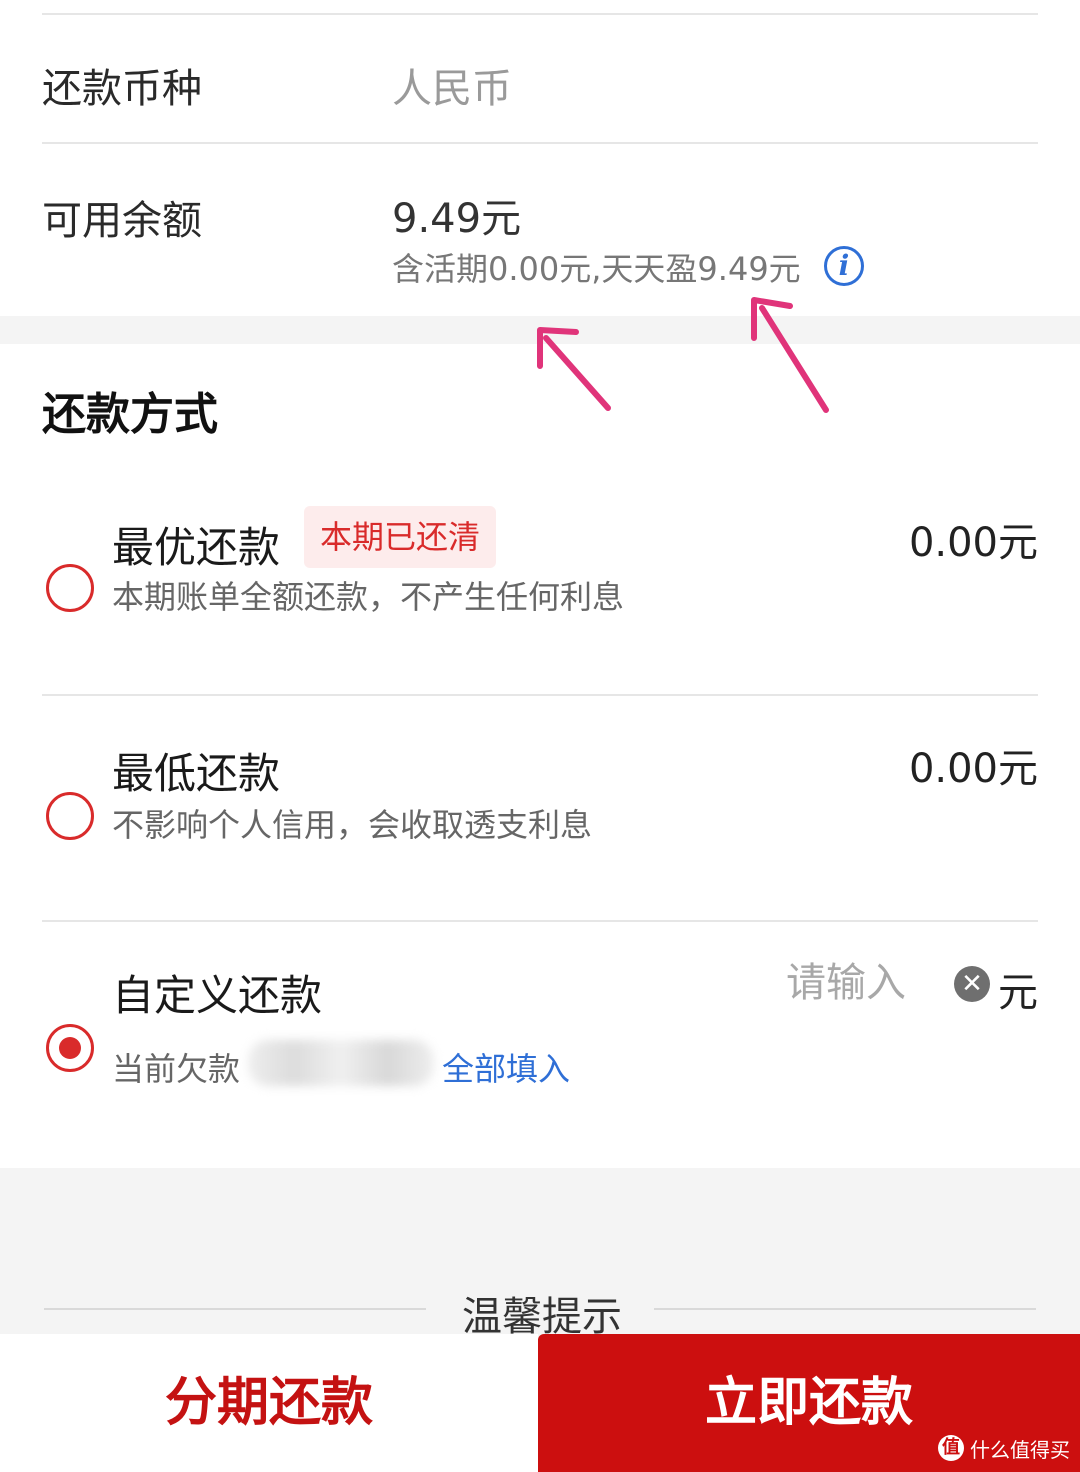 Image resolution: width=1080 pixels, height=1472 pixels. Describe the element at coordinates (217, 995) in the screenshot. I see `option-title: 自定义还款` at that location.